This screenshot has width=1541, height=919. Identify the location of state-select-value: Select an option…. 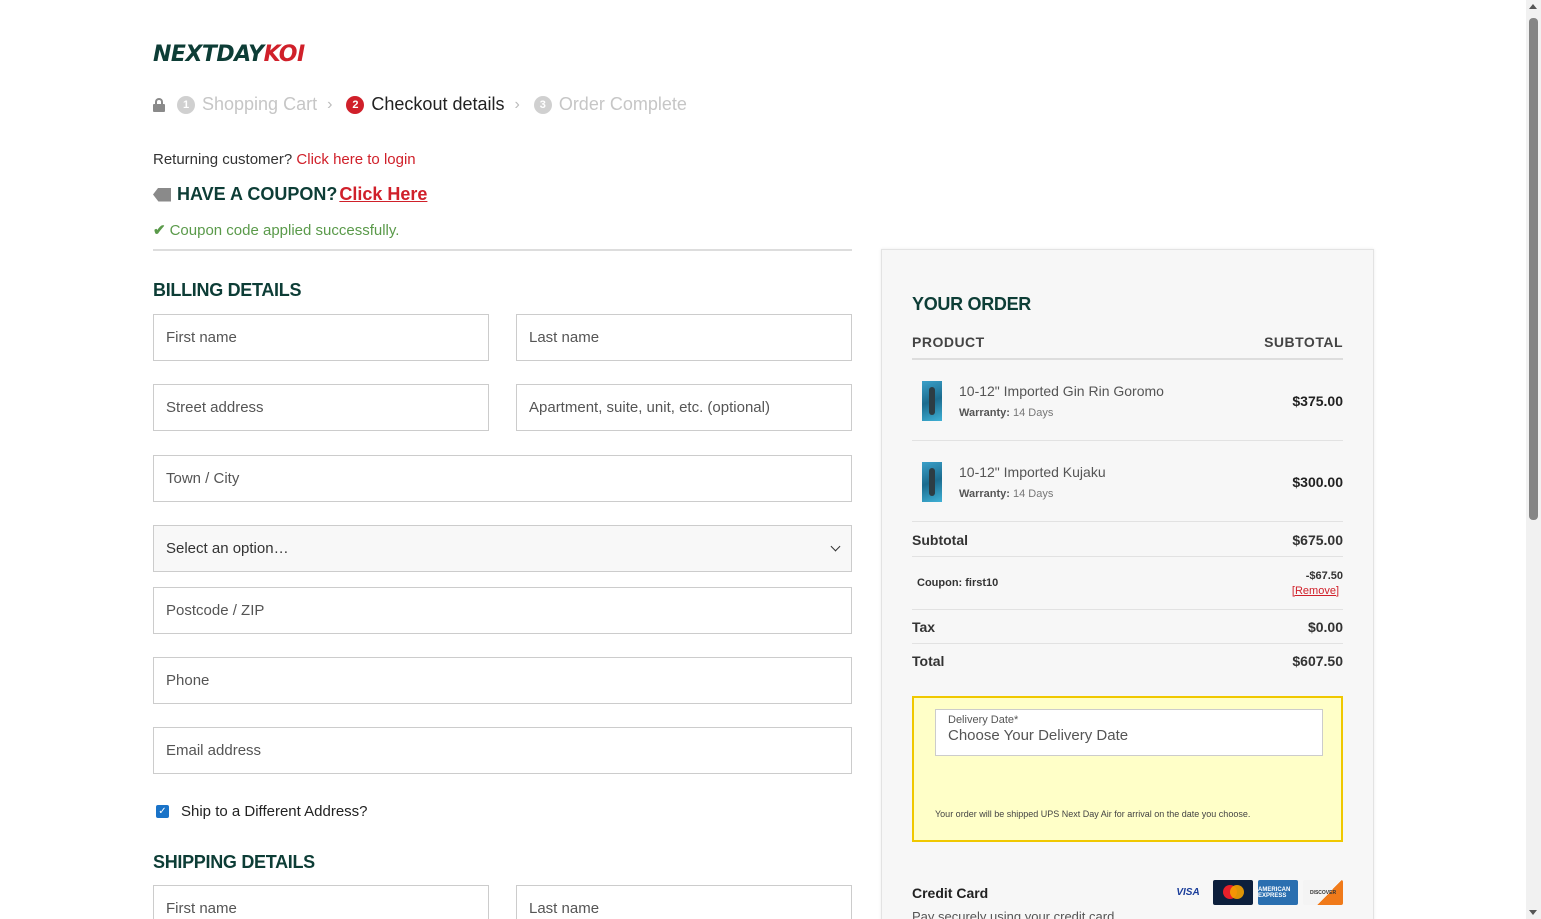
(227, 548).